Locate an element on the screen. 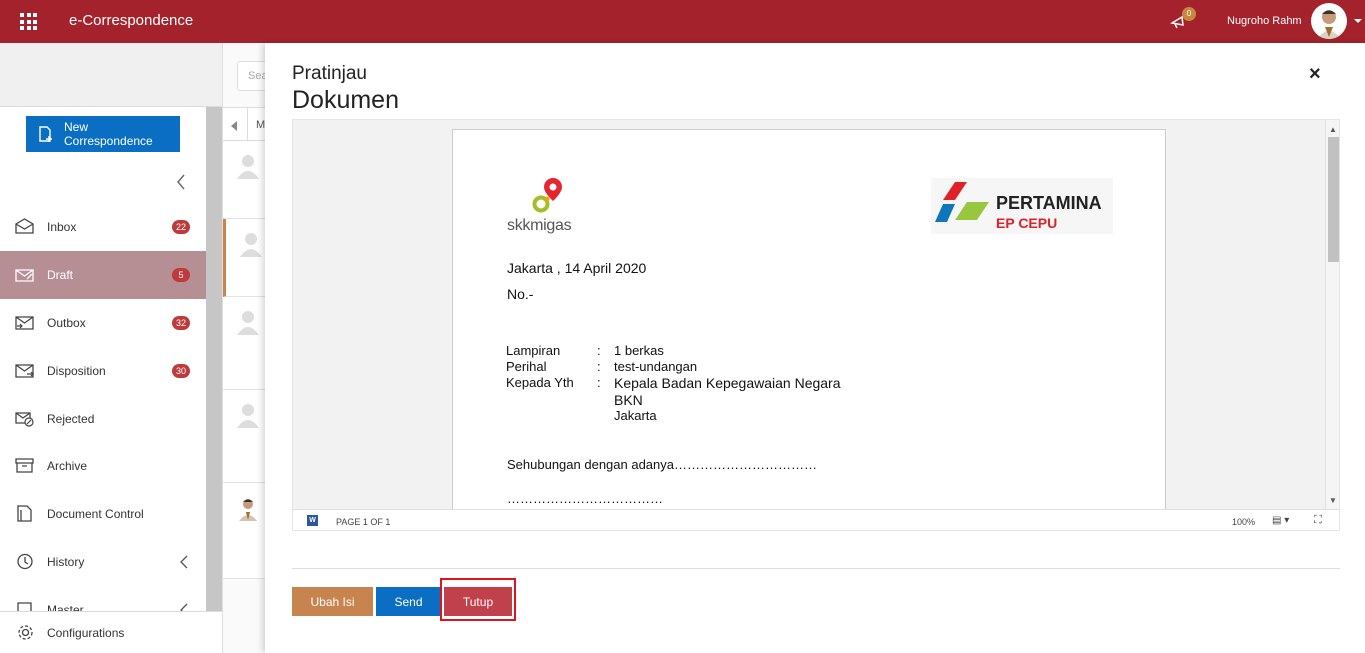  edit-content-button: Ubah Isi is located at coordinates (332, 601).